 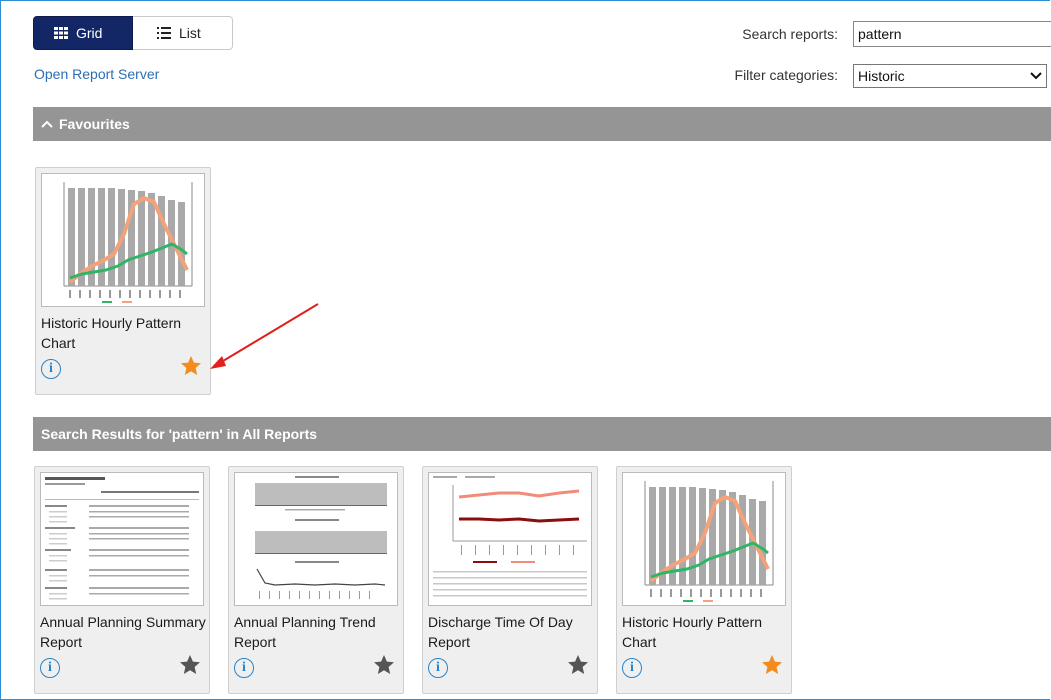 What do you see at coordinates (123, 632) in the screenshot?
I see `report-title: Annual Planning Summary Report` at bounding box center [123, 632].